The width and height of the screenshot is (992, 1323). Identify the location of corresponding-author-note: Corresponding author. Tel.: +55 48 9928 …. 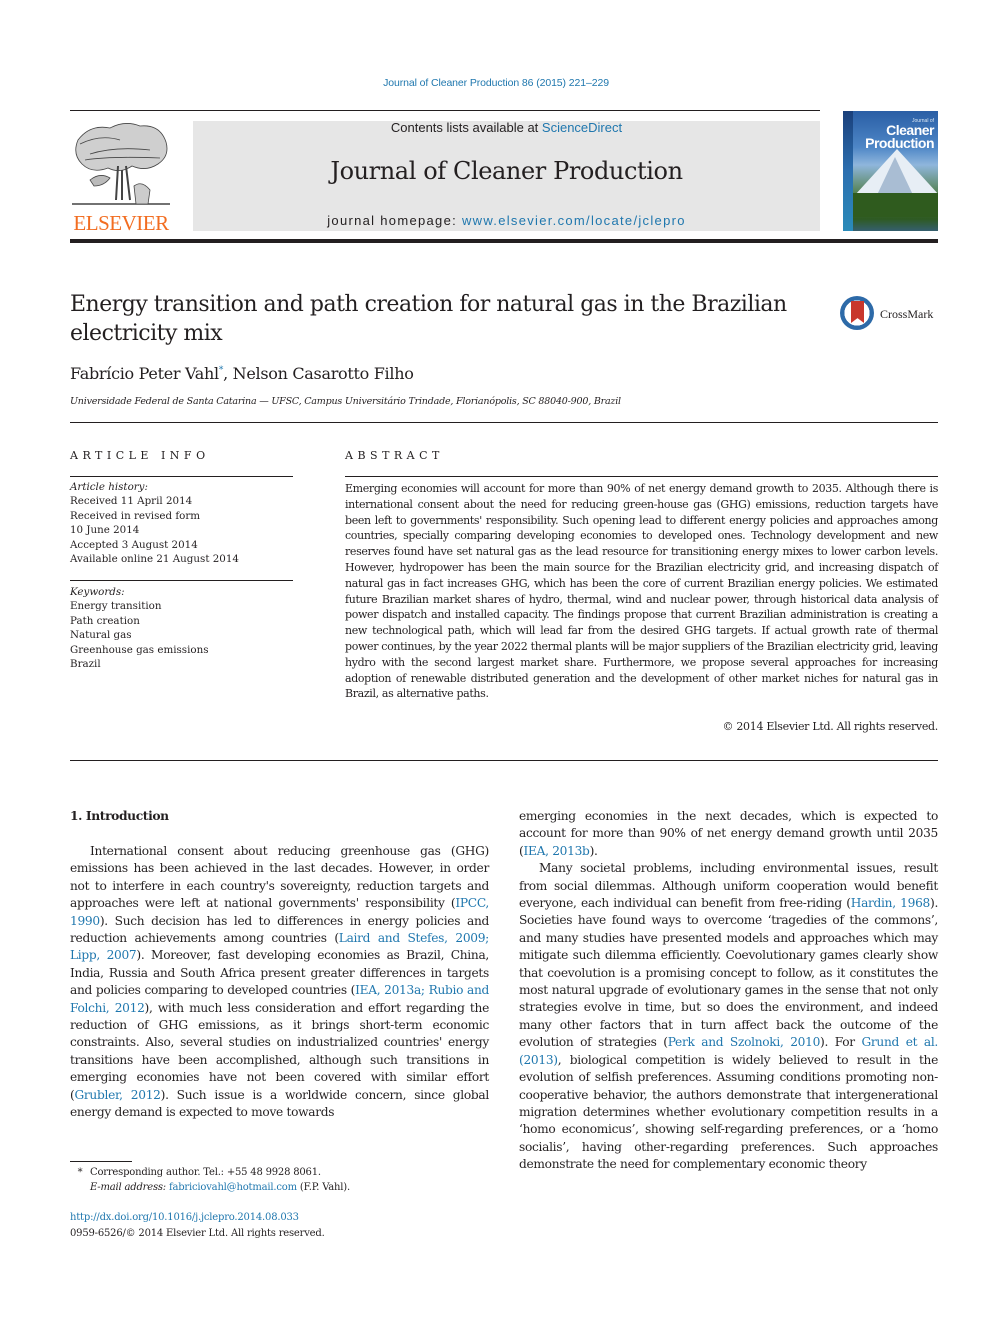
(205, 1172).